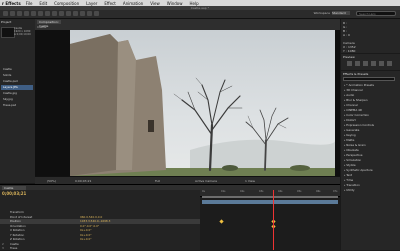  I want to click on composition-breadcrumb: Castle, so click(41, 27).